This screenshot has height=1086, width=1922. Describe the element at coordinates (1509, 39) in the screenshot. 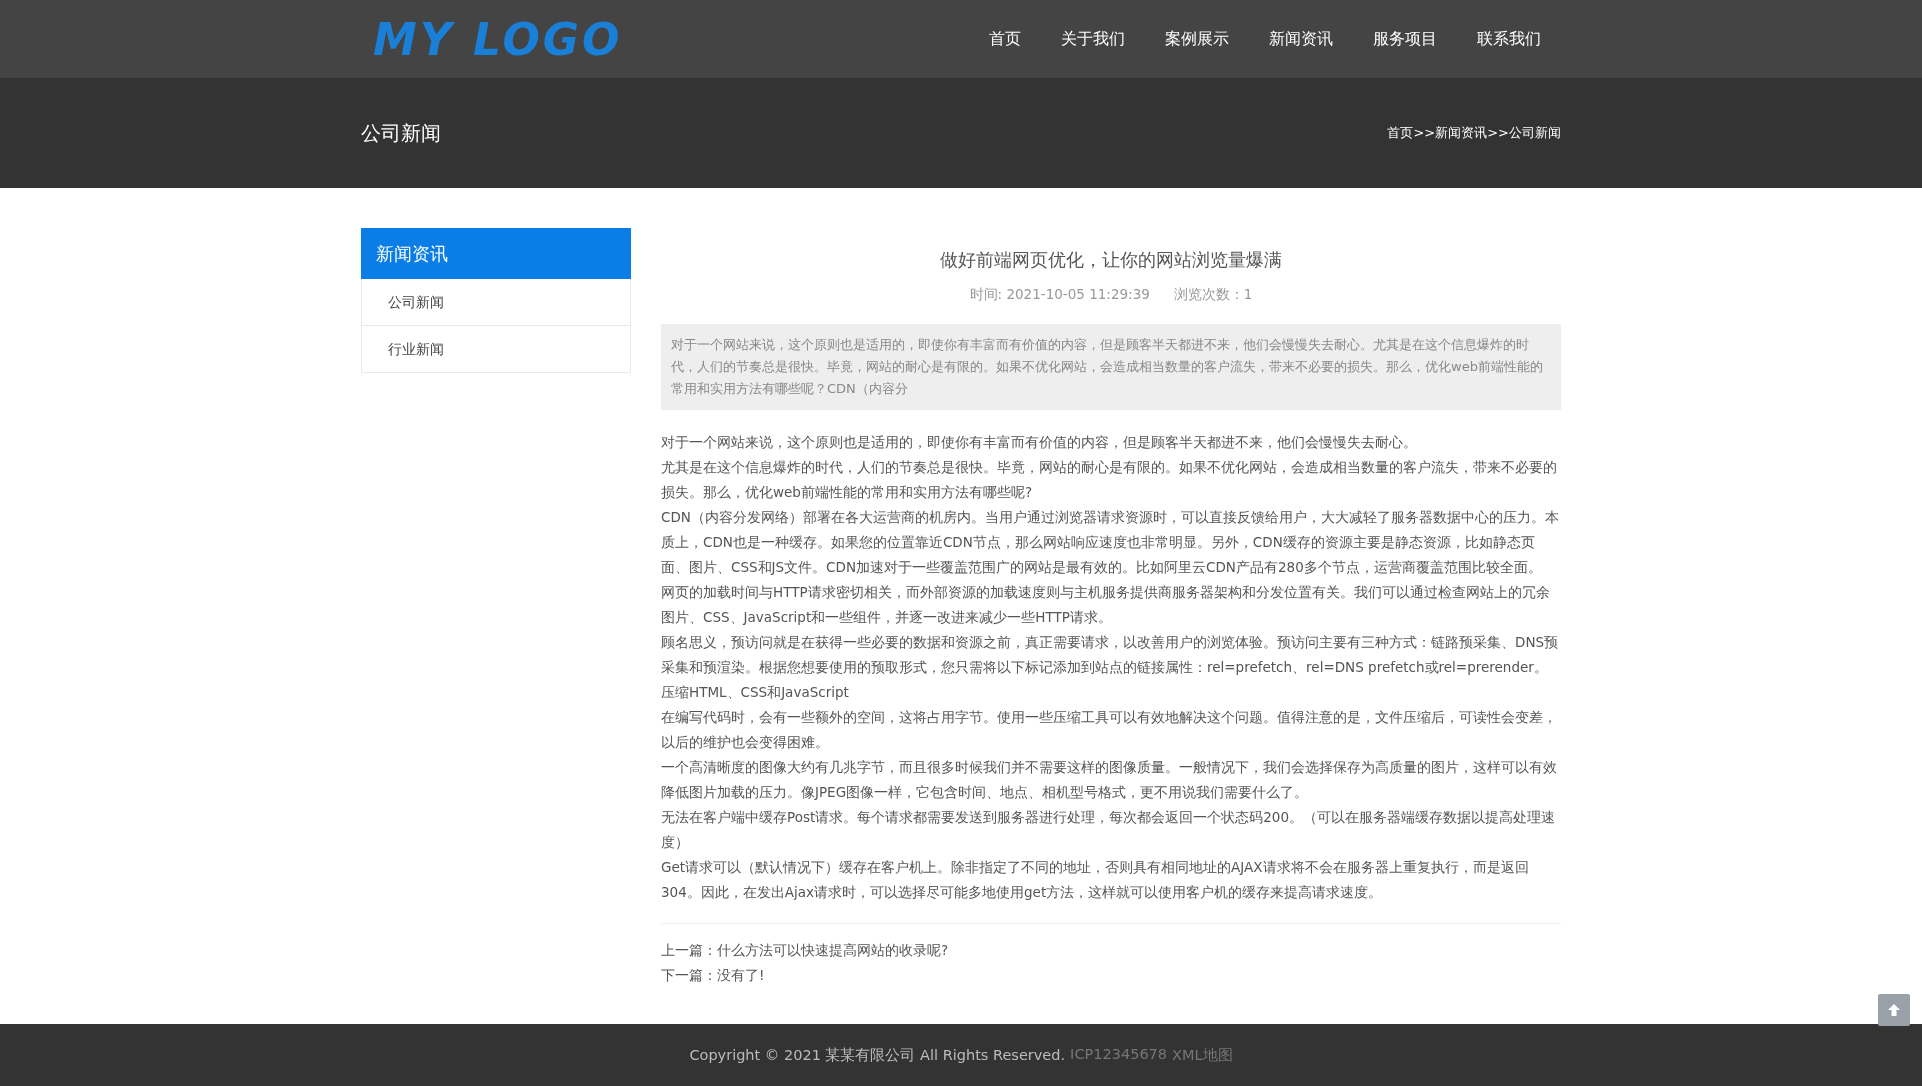

I see `nav-link: 联系我们` at that location.